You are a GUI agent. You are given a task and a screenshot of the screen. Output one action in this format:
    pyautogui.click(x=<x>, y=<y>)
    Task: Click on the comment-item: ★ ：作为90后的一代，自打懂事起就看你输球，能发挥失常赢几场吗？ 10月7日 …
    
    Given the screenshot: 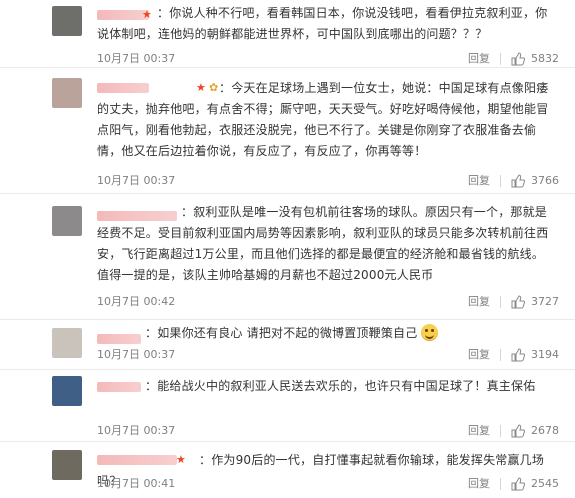 What is the action you would take?
    pyautogui.click(x=287, y=470)
    